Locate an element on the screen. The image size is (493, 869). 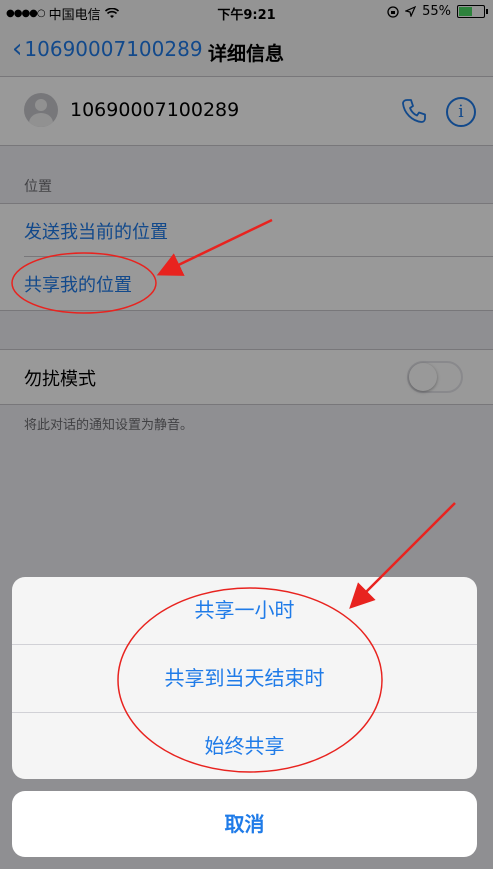
cancel-button: 取消 is located at coordinates (244, 824).